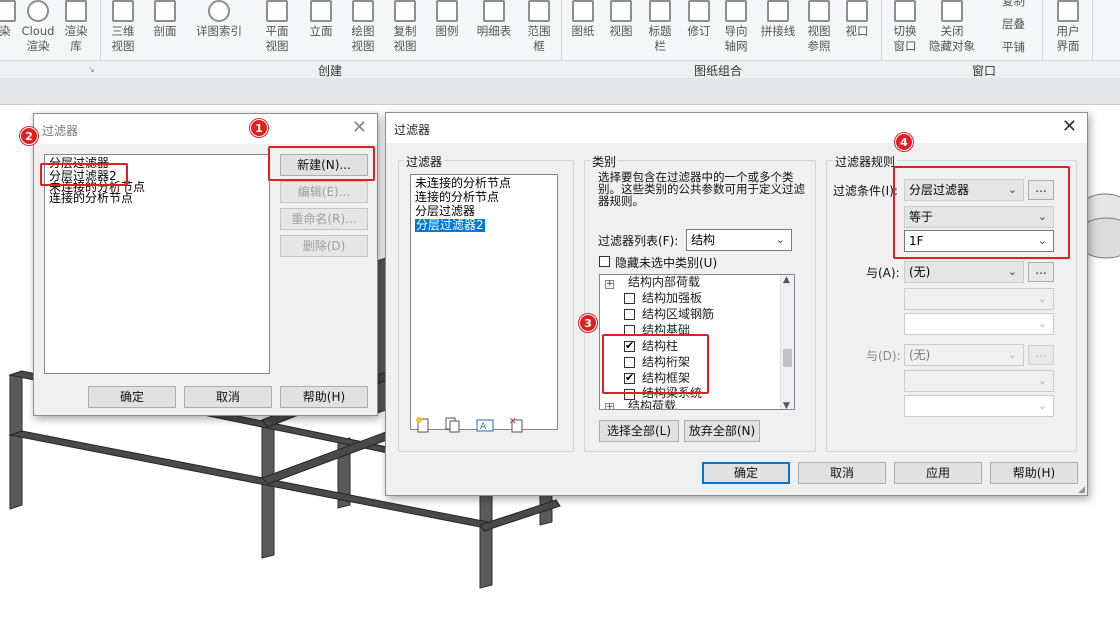  I want to click on and2-value-field: ⌄, so click(979, 406).